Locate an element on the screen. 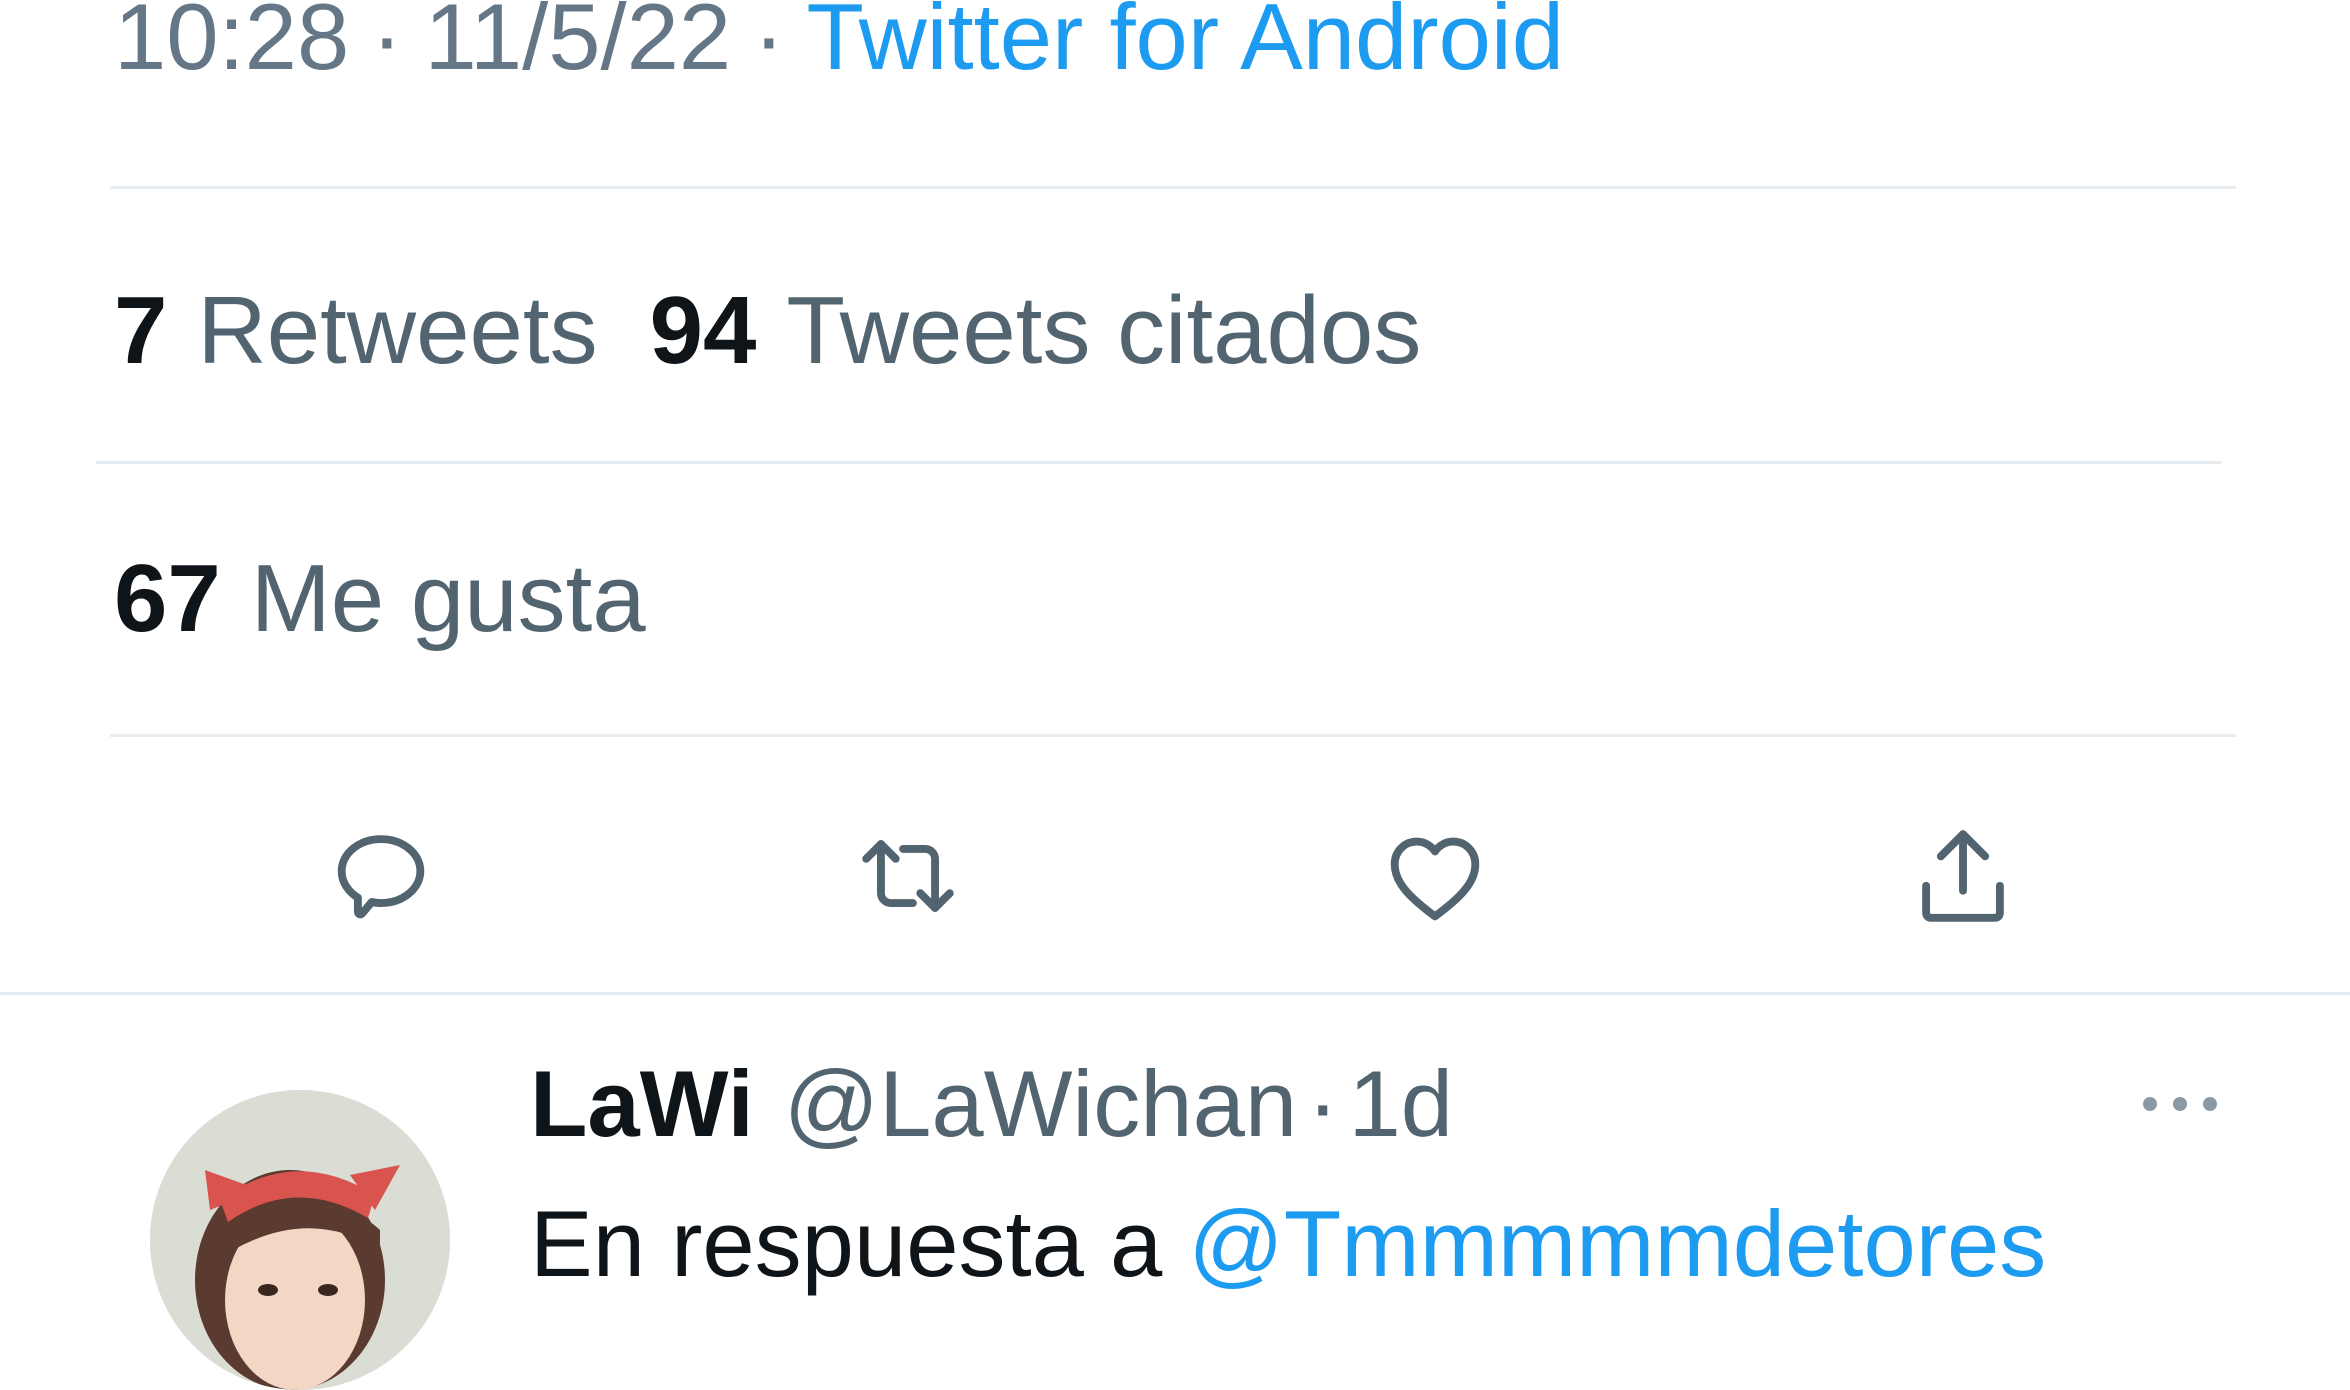 The height and width of the screenshot is (1390, 2350). reply-display-name: LaWi is located at coordinates (642, 1104).